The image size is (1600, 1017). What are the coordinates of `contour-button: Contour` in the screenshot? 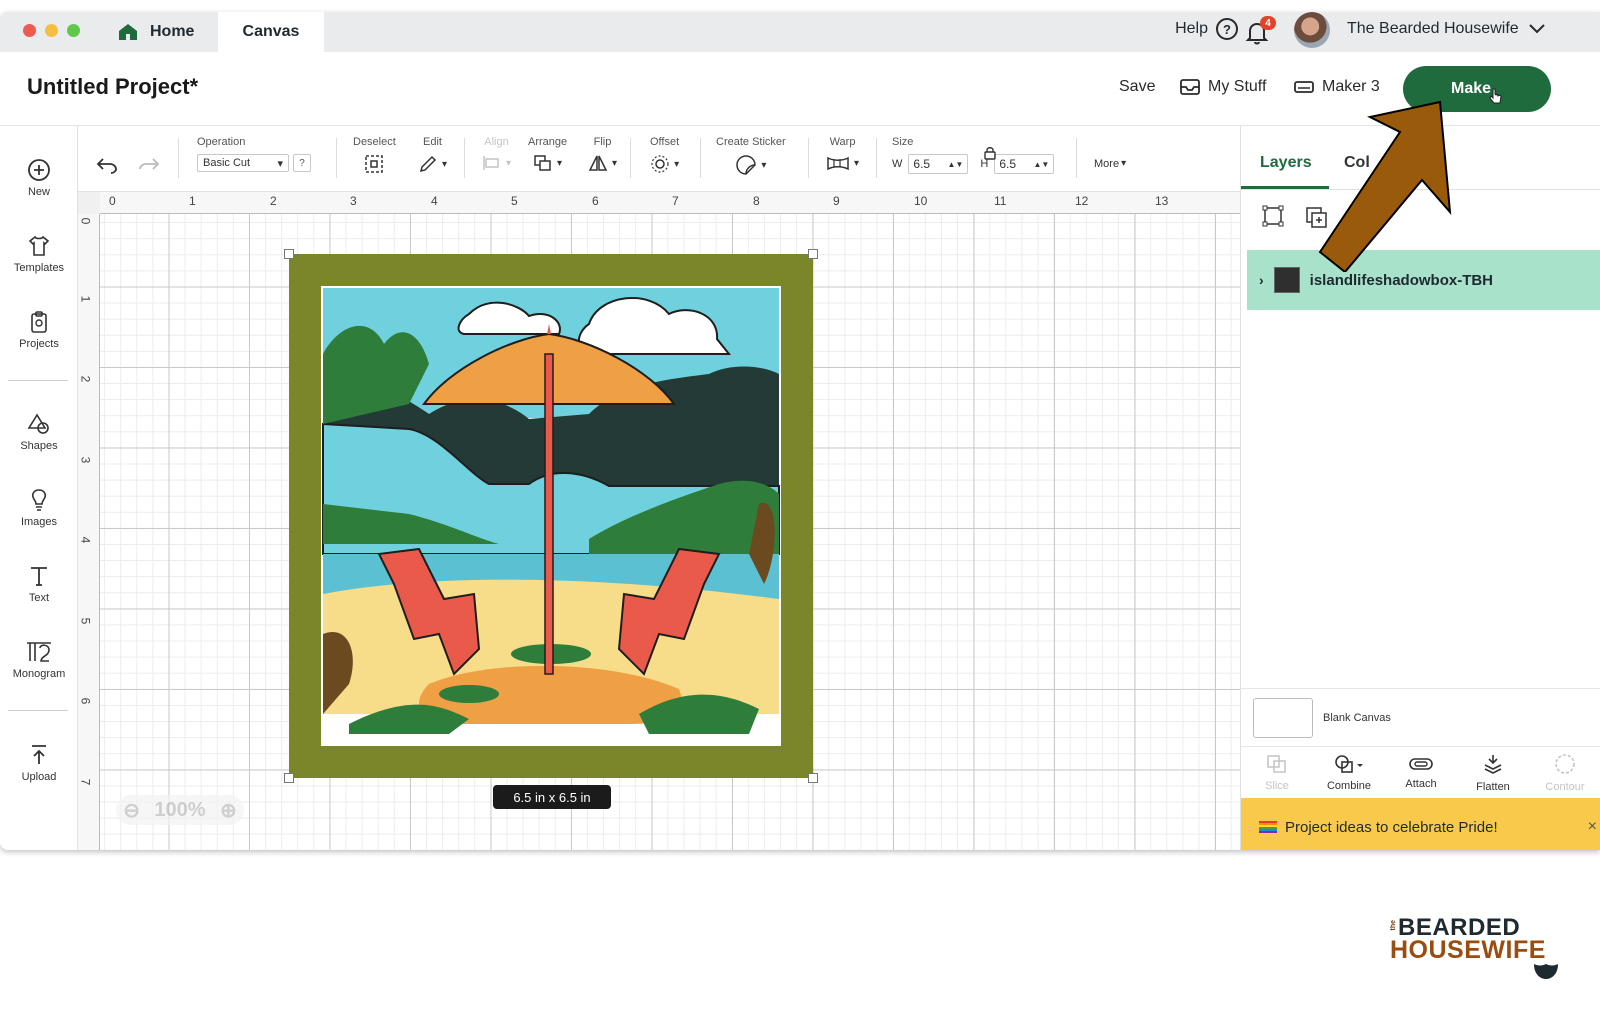 It's located at (1564, 772).